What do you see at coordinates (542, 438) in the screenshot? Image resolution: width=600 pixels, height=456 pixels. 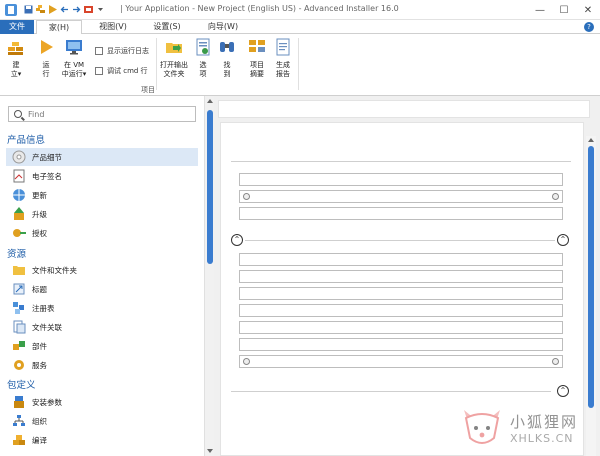 I see `watermark-en: XHLKS.CN` at bounding box center [542, 438].